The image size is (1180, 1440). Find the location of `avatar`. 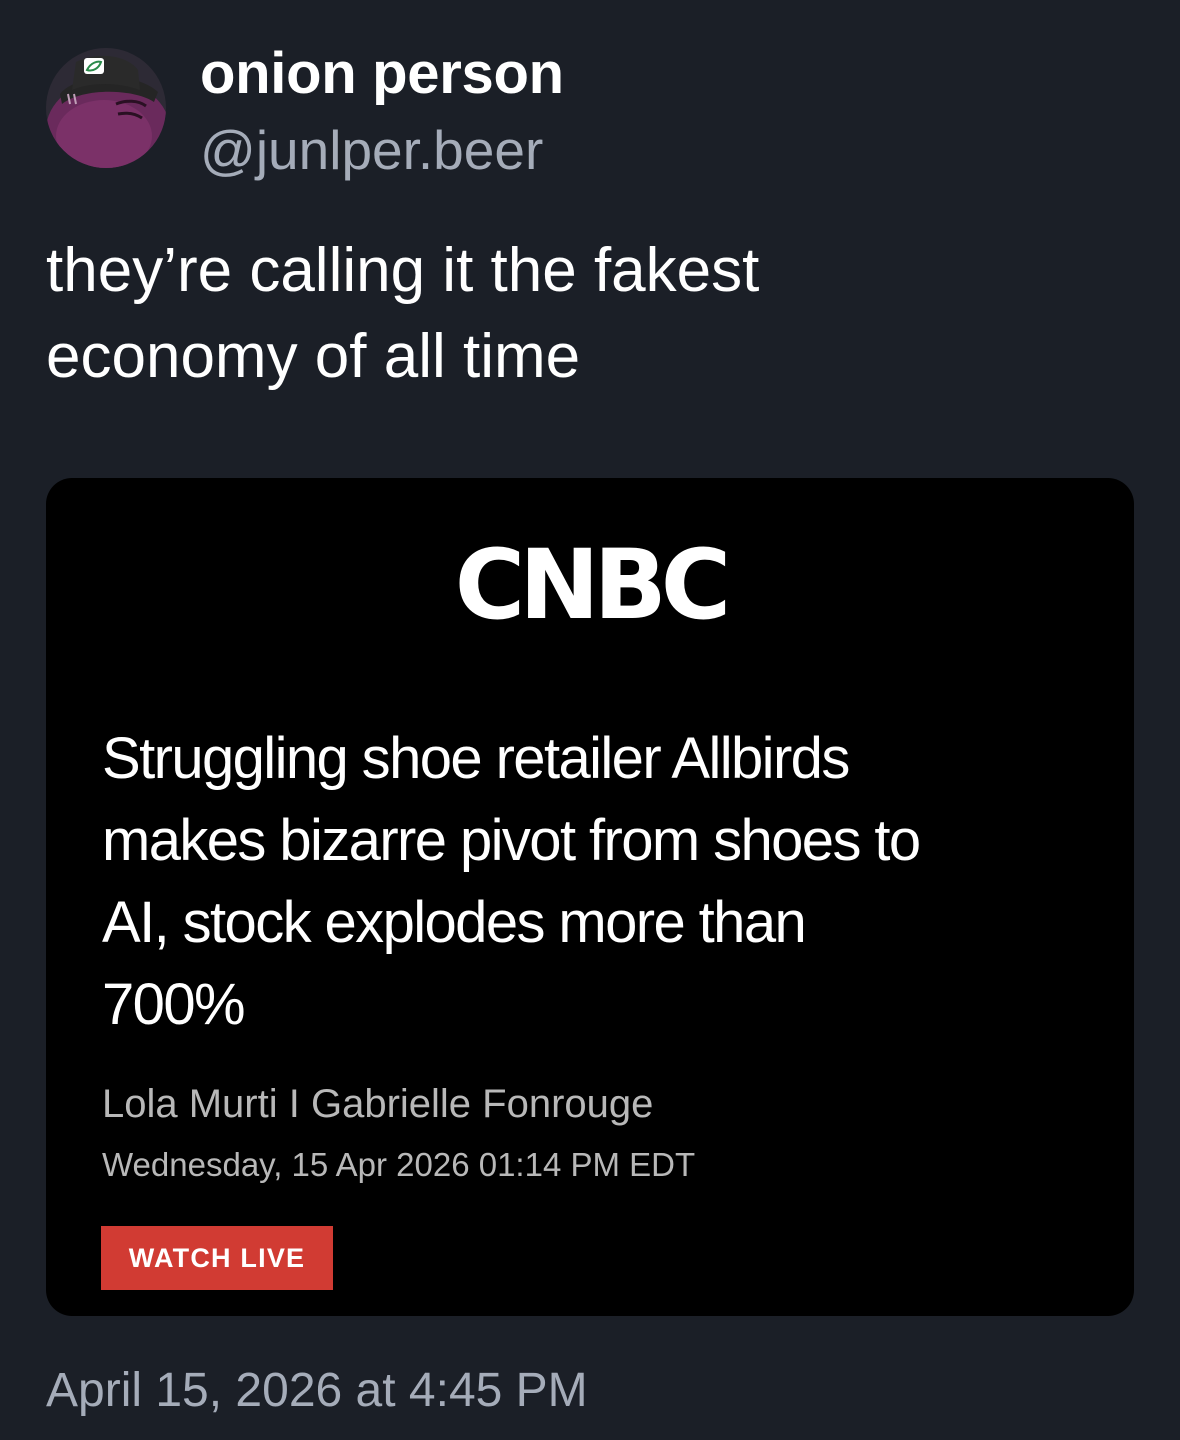

avatar is located at coordinates (106, 108).